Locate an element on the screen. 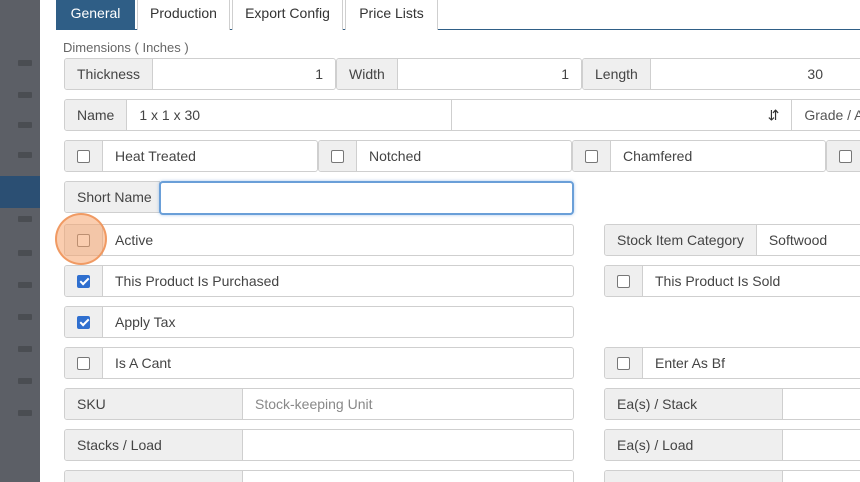 The image size is (860, 482). sold-group: This Product Is Sold is located at coordinates (732, 281).